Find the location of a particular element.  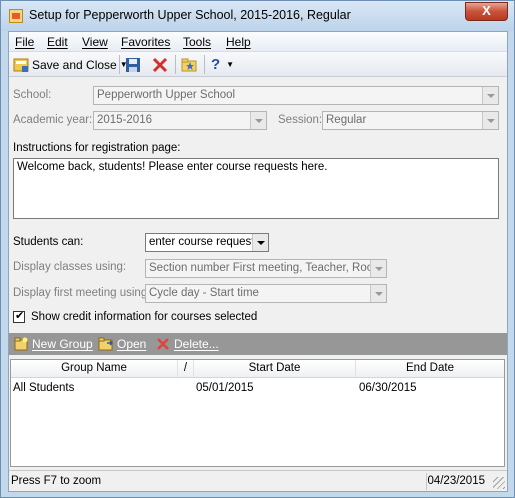

floppy-disk-icon is located at coordinates (133, 65).